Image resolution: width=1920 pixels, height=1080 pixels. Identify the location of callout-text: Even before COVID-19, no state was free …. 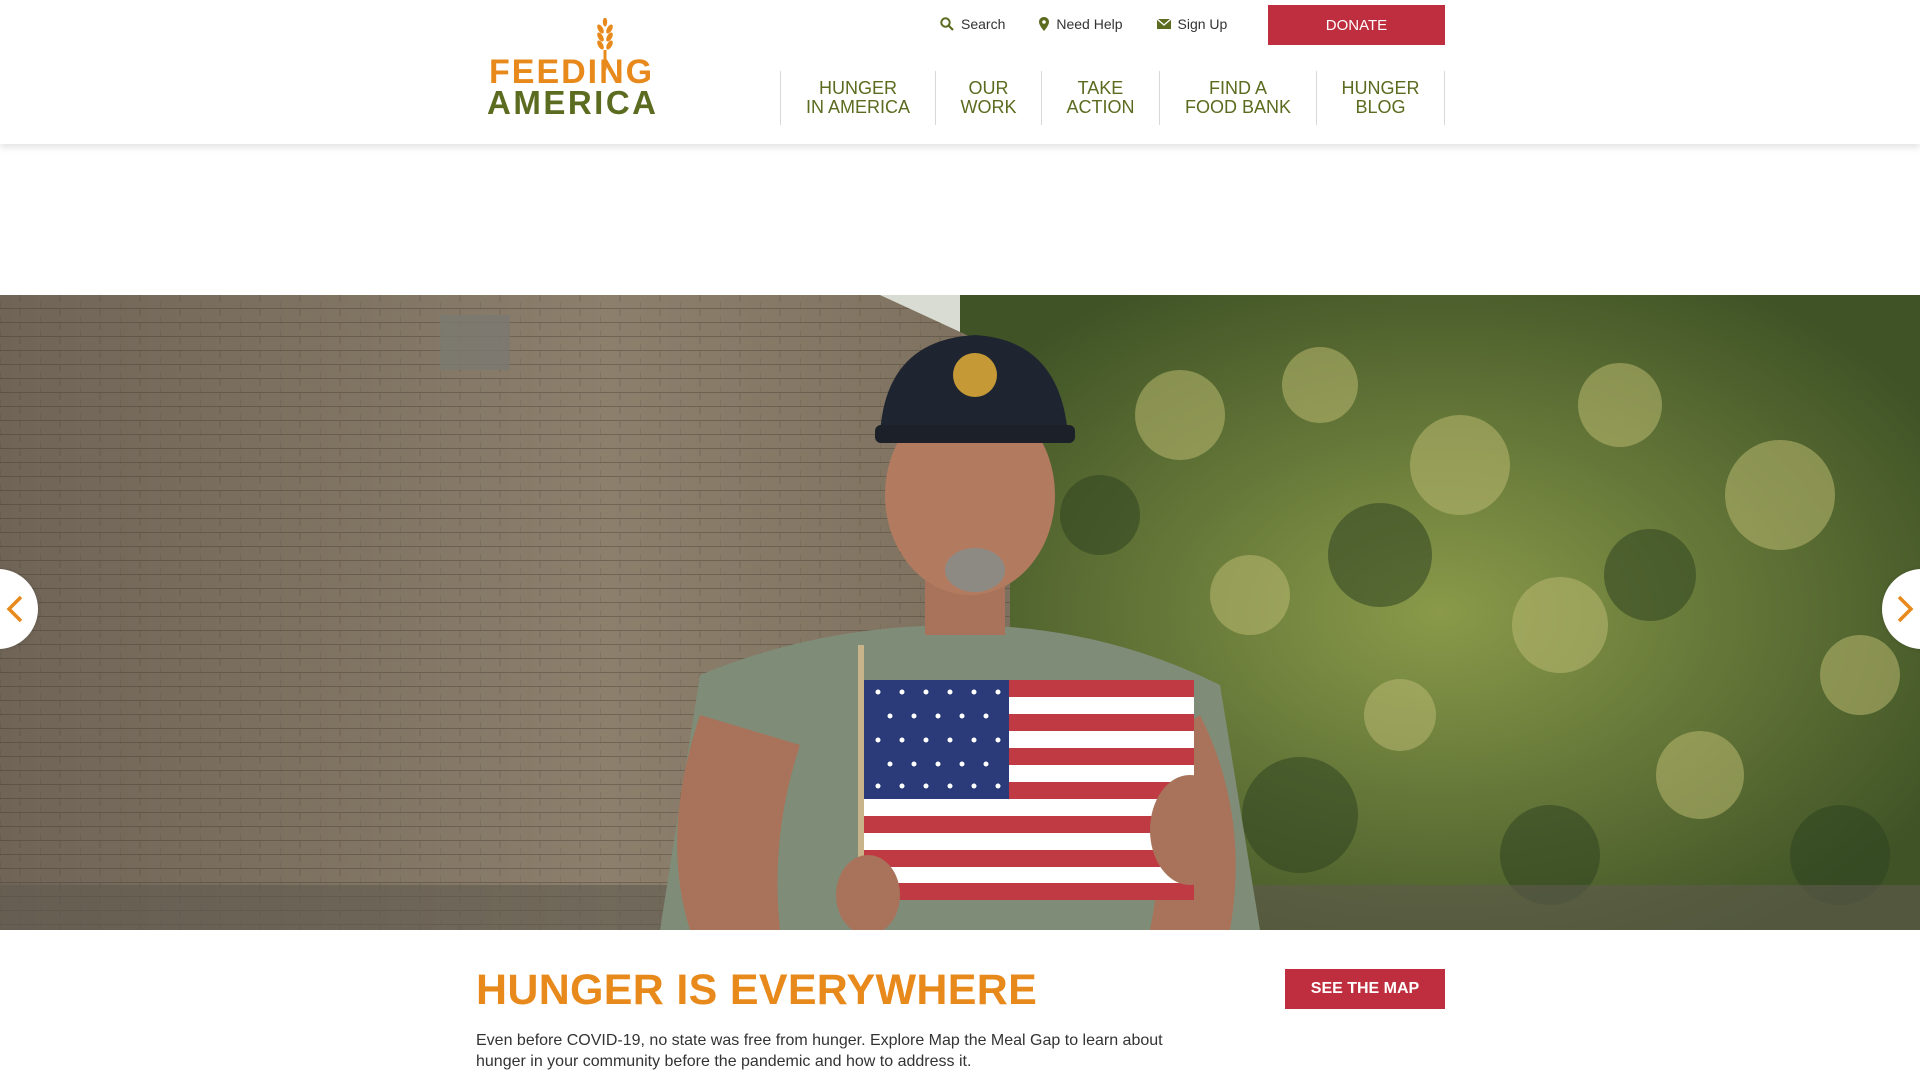
(819, 1051).